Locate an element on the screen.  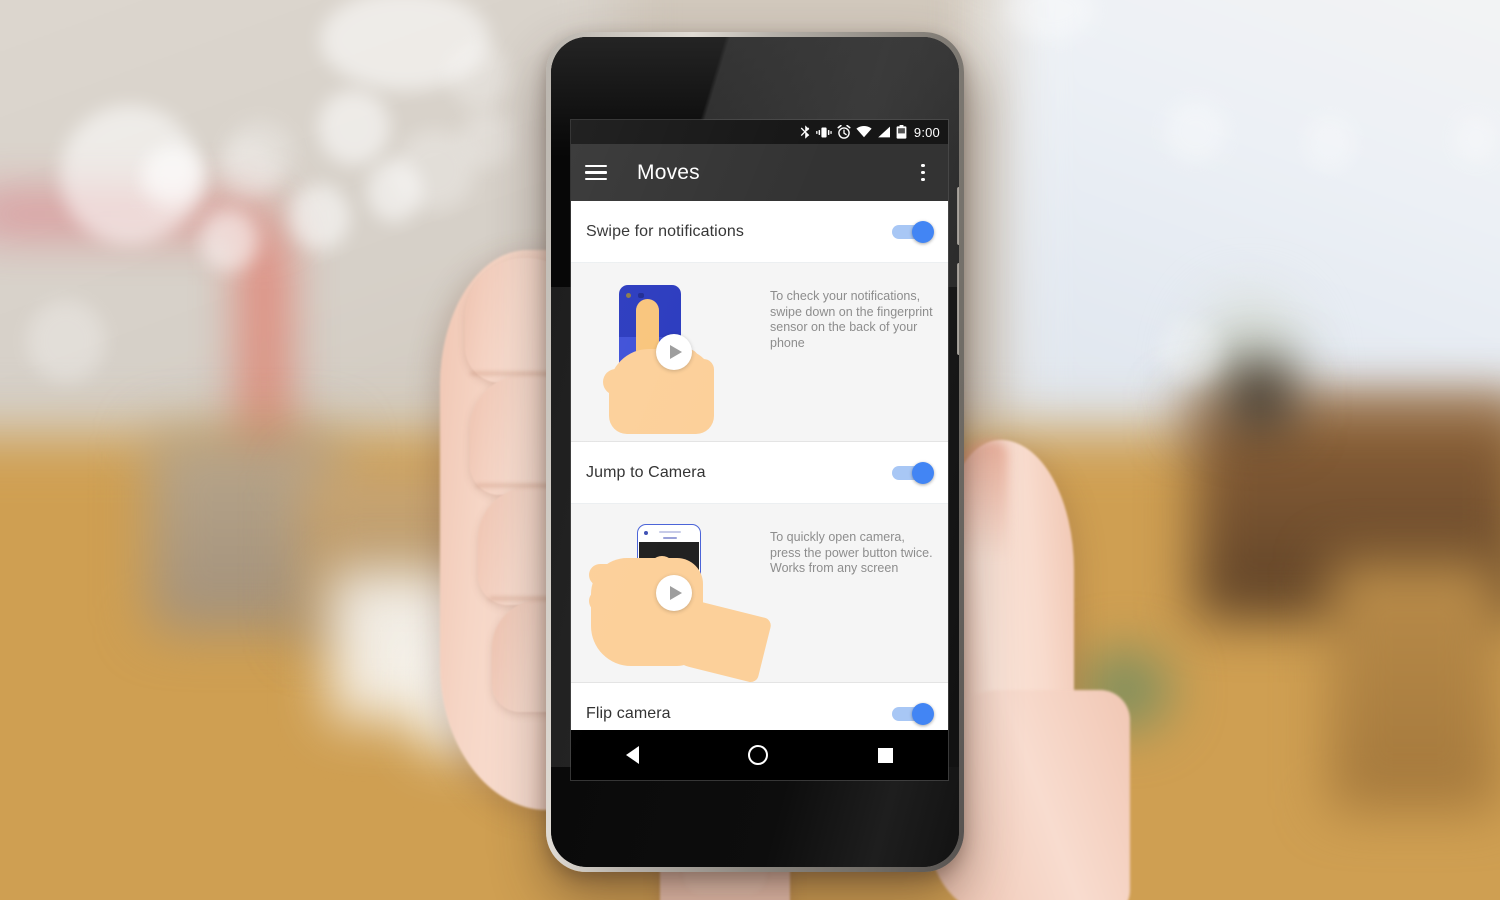
vibrate-icon is located at coordinates (824, 132).